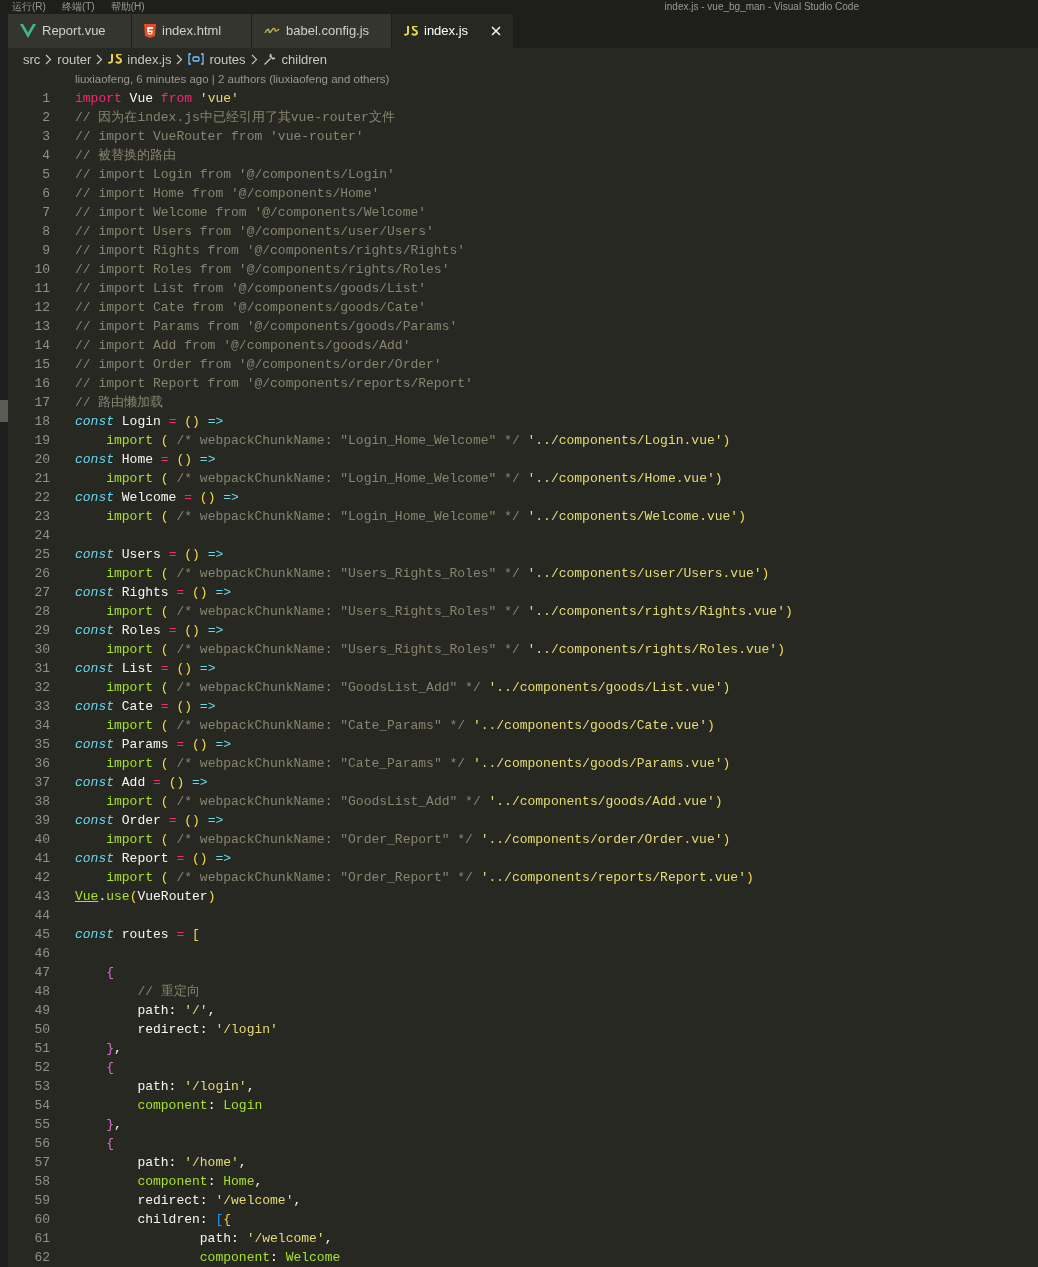  Describe the element at coordinates (196, 59) in the screenshot. I see `variable-icon` at that location.